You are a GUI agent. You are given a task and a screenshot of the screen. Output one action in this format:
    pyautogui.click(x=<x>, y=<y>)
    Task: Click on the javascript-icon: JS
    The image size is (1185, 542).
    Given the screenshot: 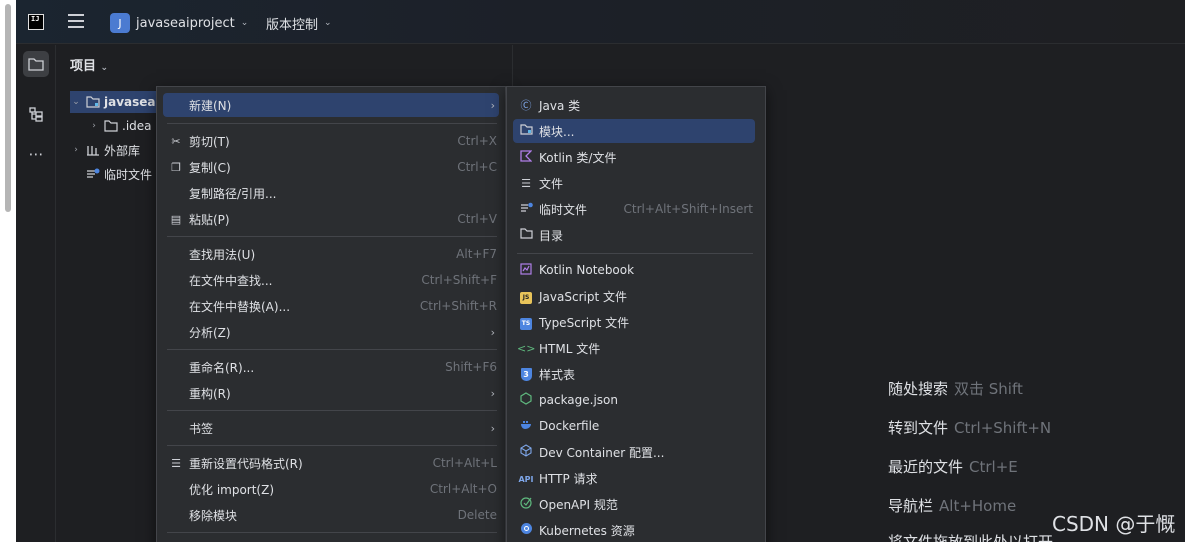 What is the action you would take?
    pyautogui.click(x=526, y=296)
    